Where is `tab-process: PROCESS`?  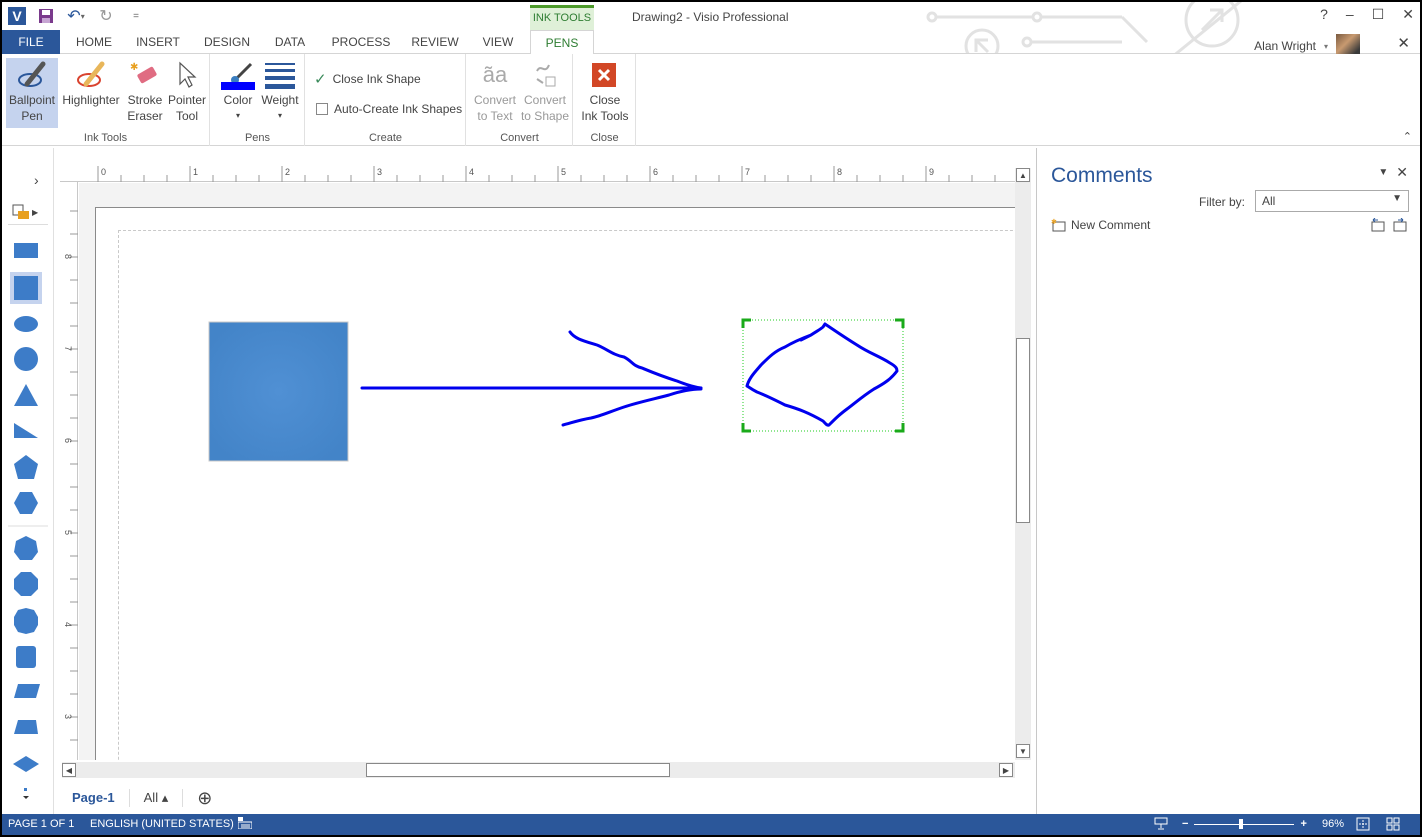
tab-process: PROCESS is located at coordinates (361, 42).